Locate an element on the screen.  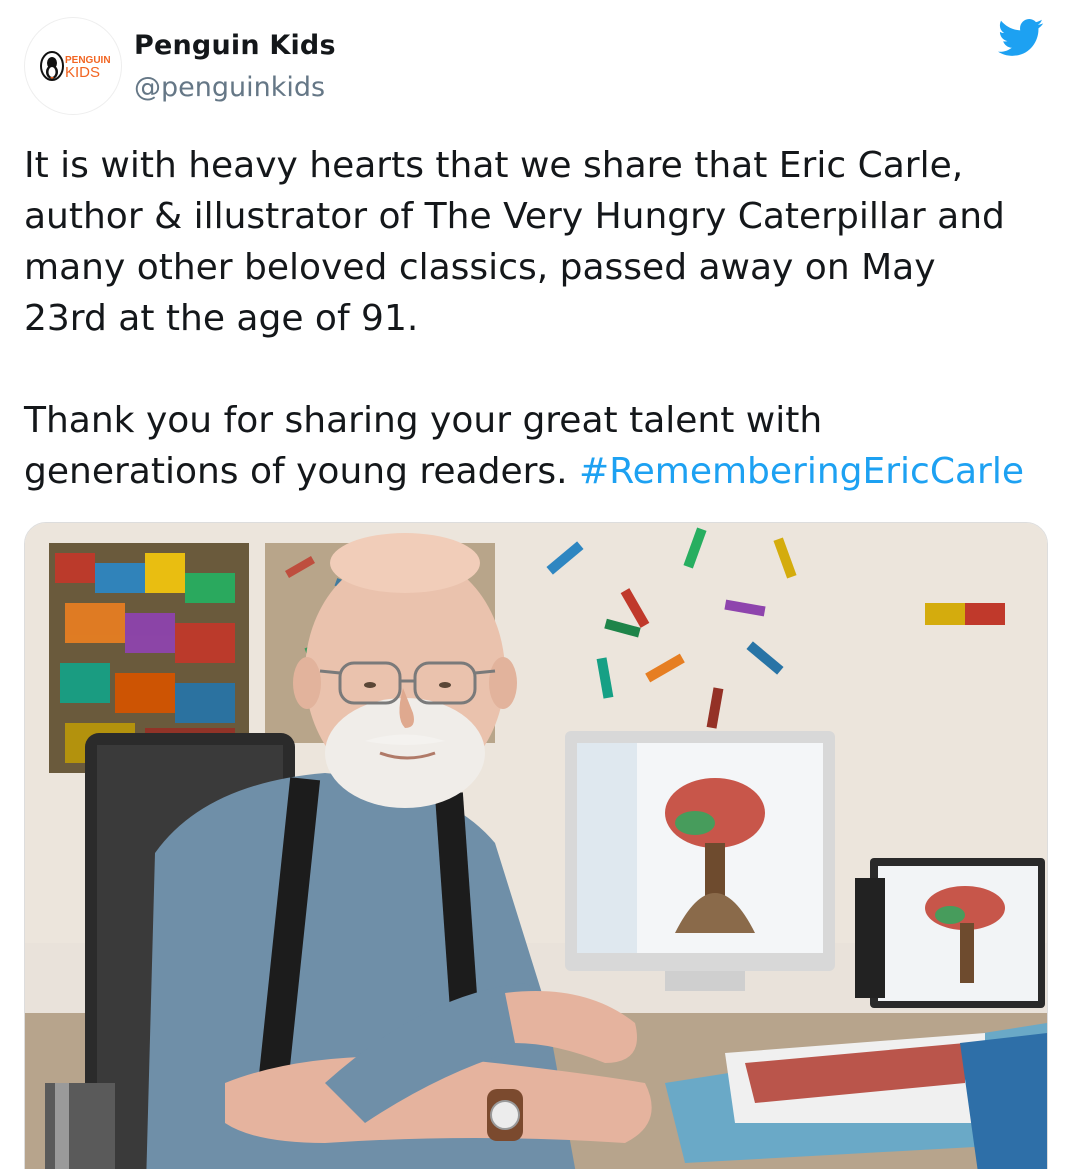
avatar: PENGUIN KIDS is located at coordinates (73, 66).